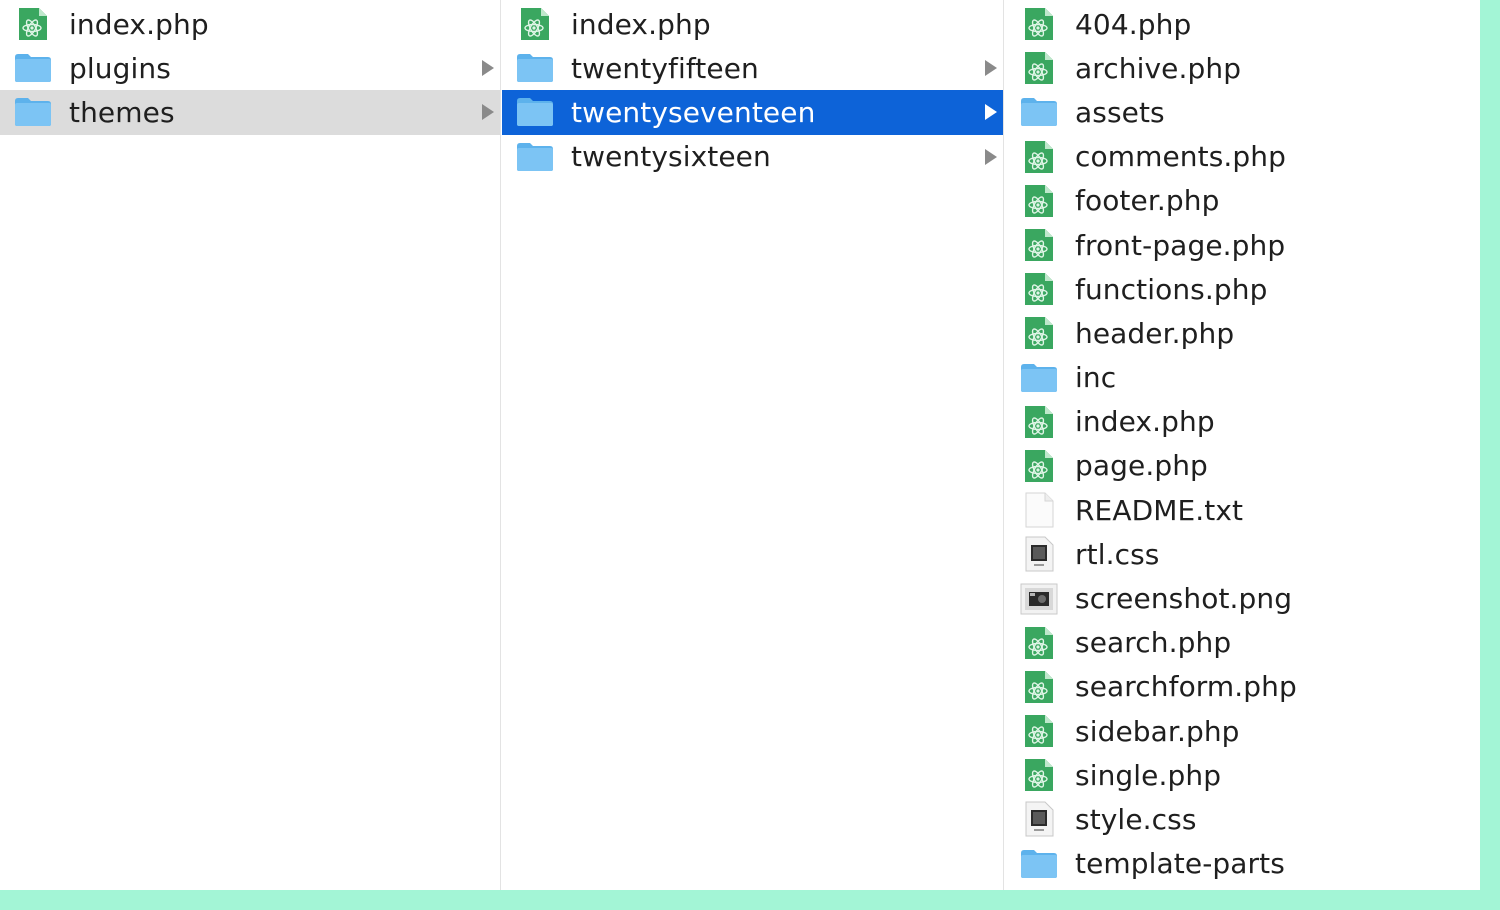  What do you see at coordinates (1249, 466) in the screenshot?
I see `file-item-page-php: page.php` at bounding box center [1249, 466].